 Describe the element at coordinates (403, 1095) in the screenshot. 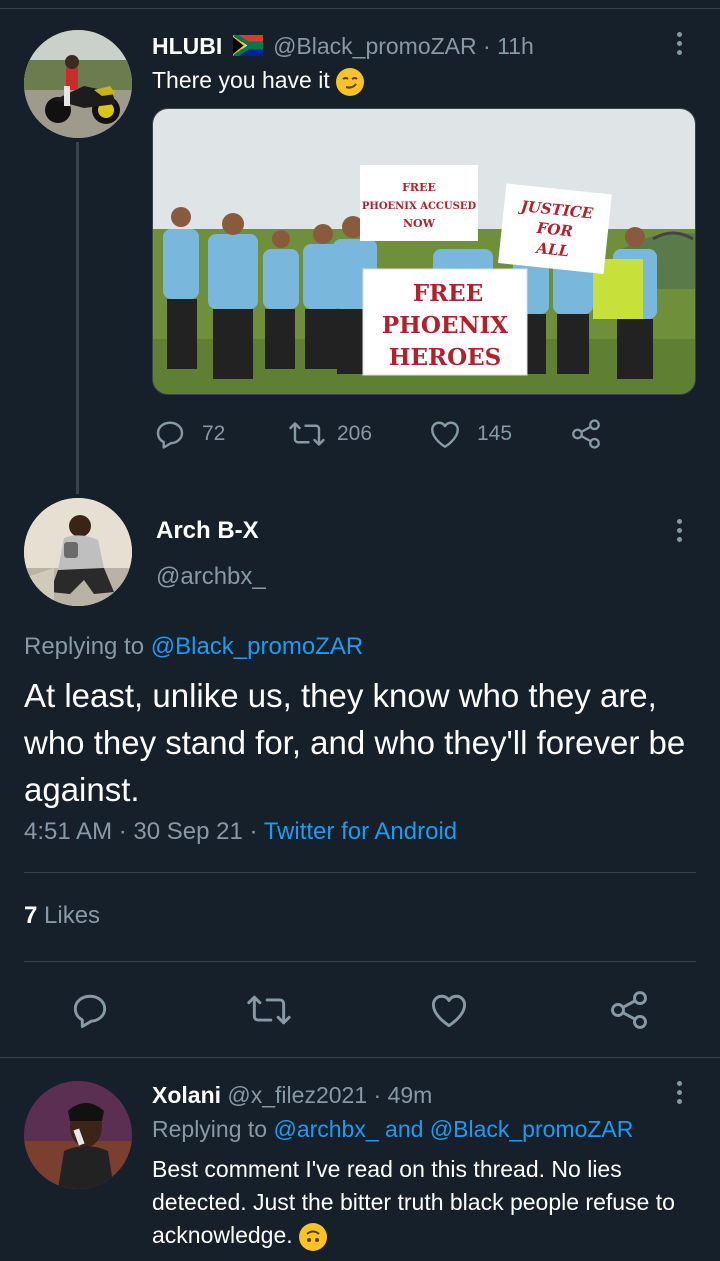

I see `tweet3-time: · 49m` at that location.